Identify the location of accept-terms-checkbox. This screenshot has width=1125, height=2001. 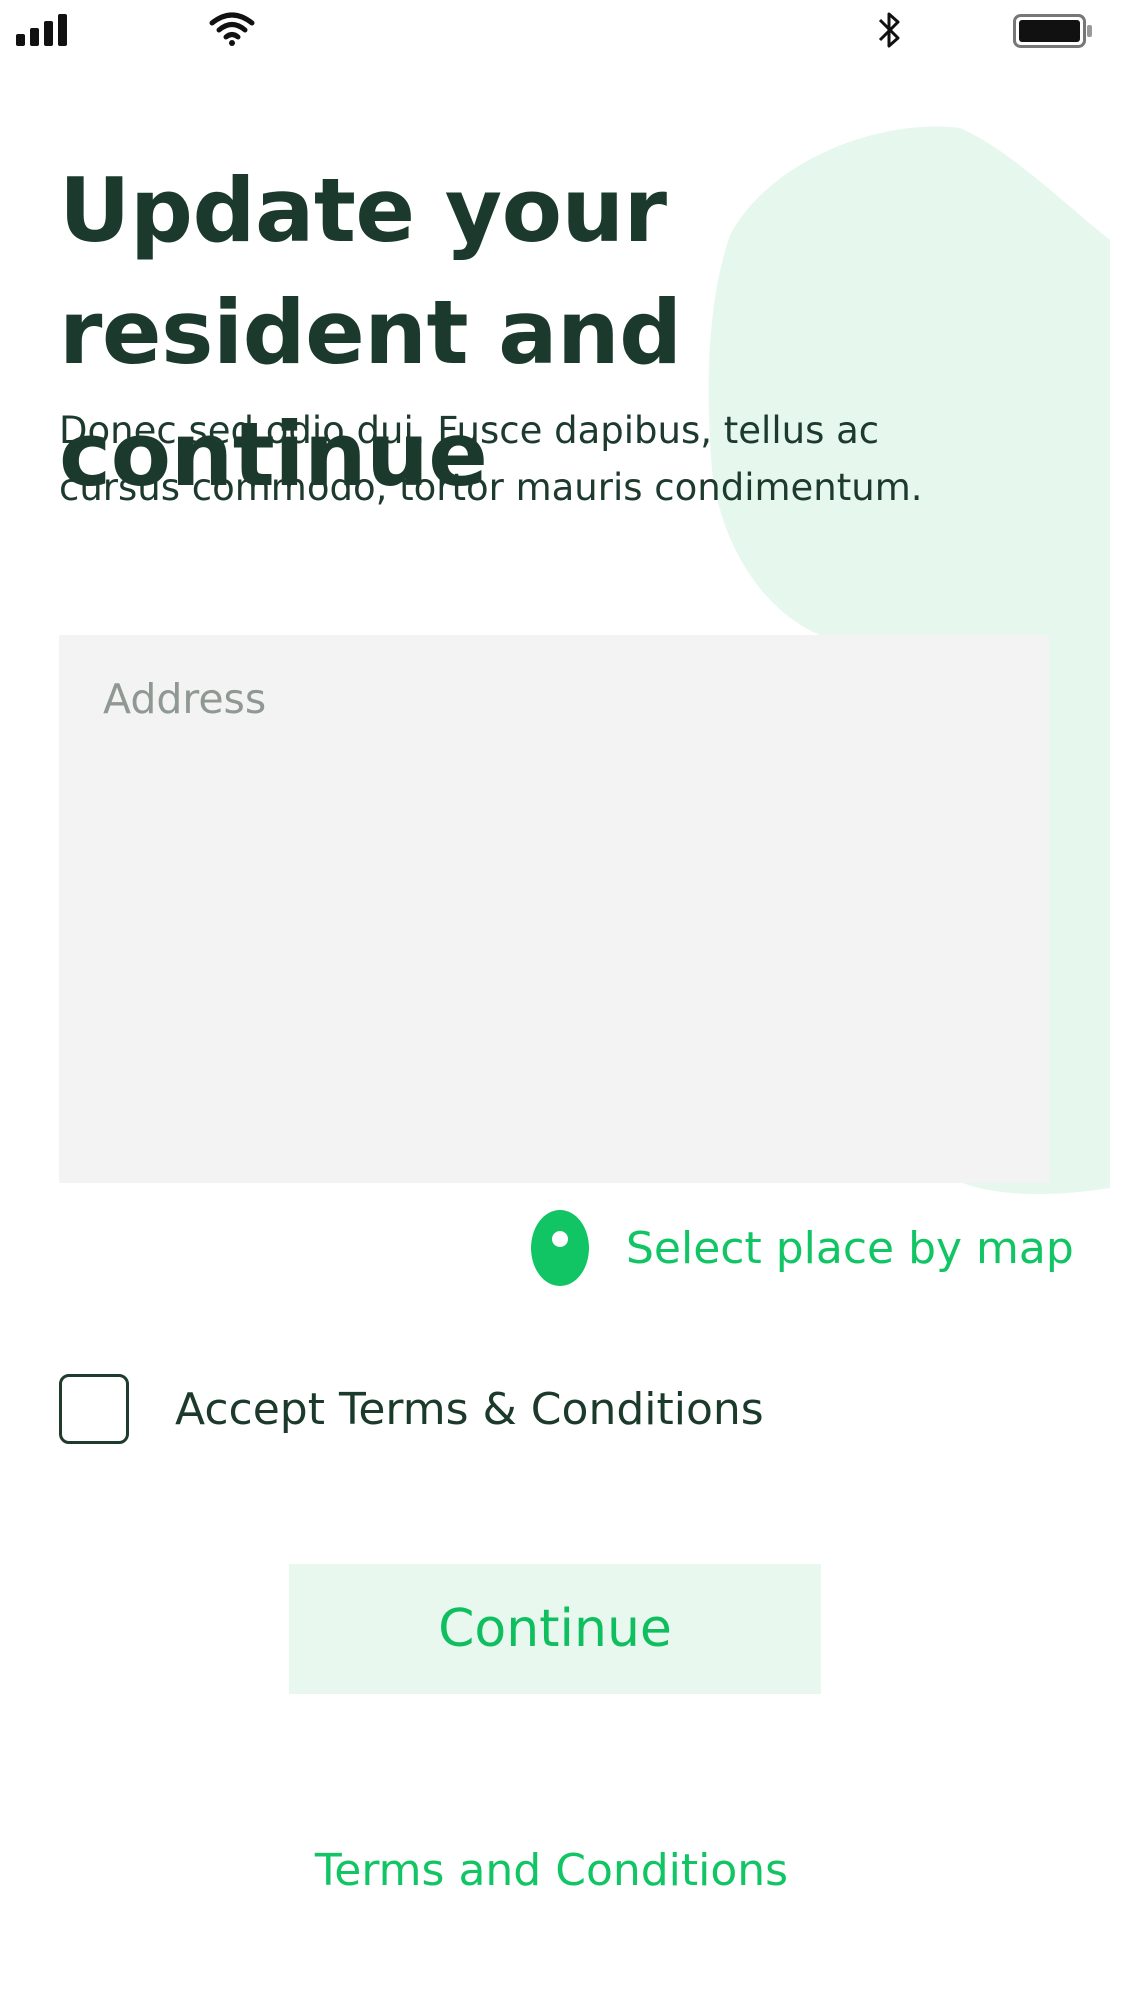
(94, 1409).